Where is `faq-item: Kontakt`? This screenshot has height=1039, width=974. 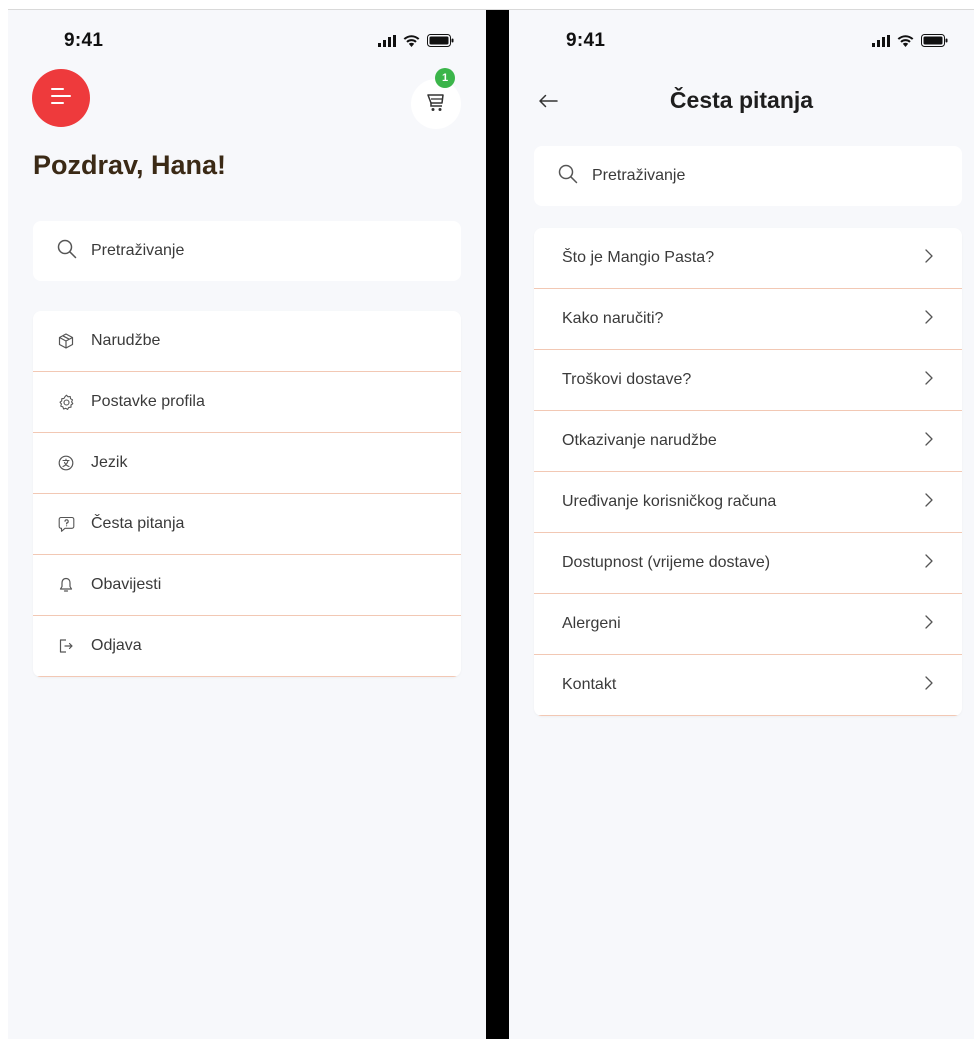
faq-item: Kontakt is located at coordinates (748, 685).